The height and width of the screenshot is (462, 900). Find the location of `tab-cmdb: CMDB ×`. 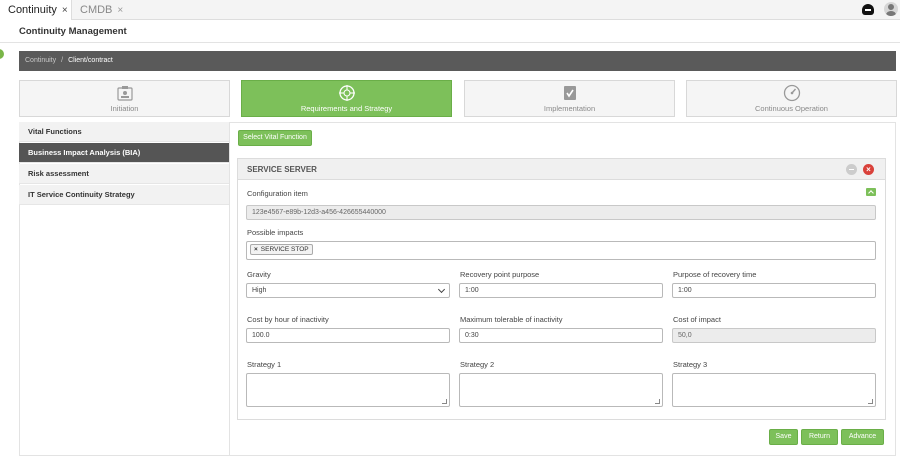

tab-cmdb: CMDB × is located at coordinates (101, 10).